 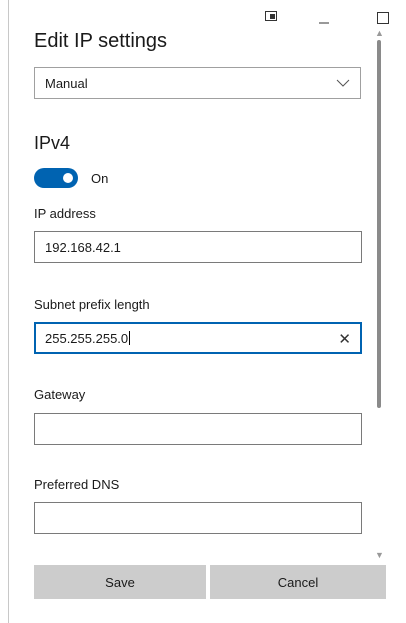 I want to click on close-icon: ✕, so click(x=344, y=339).